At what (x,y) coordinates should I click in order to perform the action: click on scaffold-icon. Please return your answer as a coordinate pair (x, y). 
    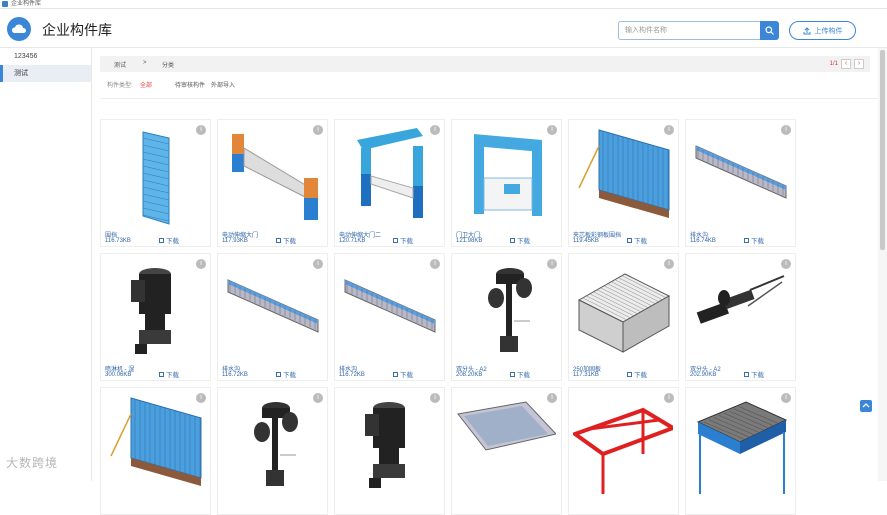
    Looking at the image, I should click on (740, 444).